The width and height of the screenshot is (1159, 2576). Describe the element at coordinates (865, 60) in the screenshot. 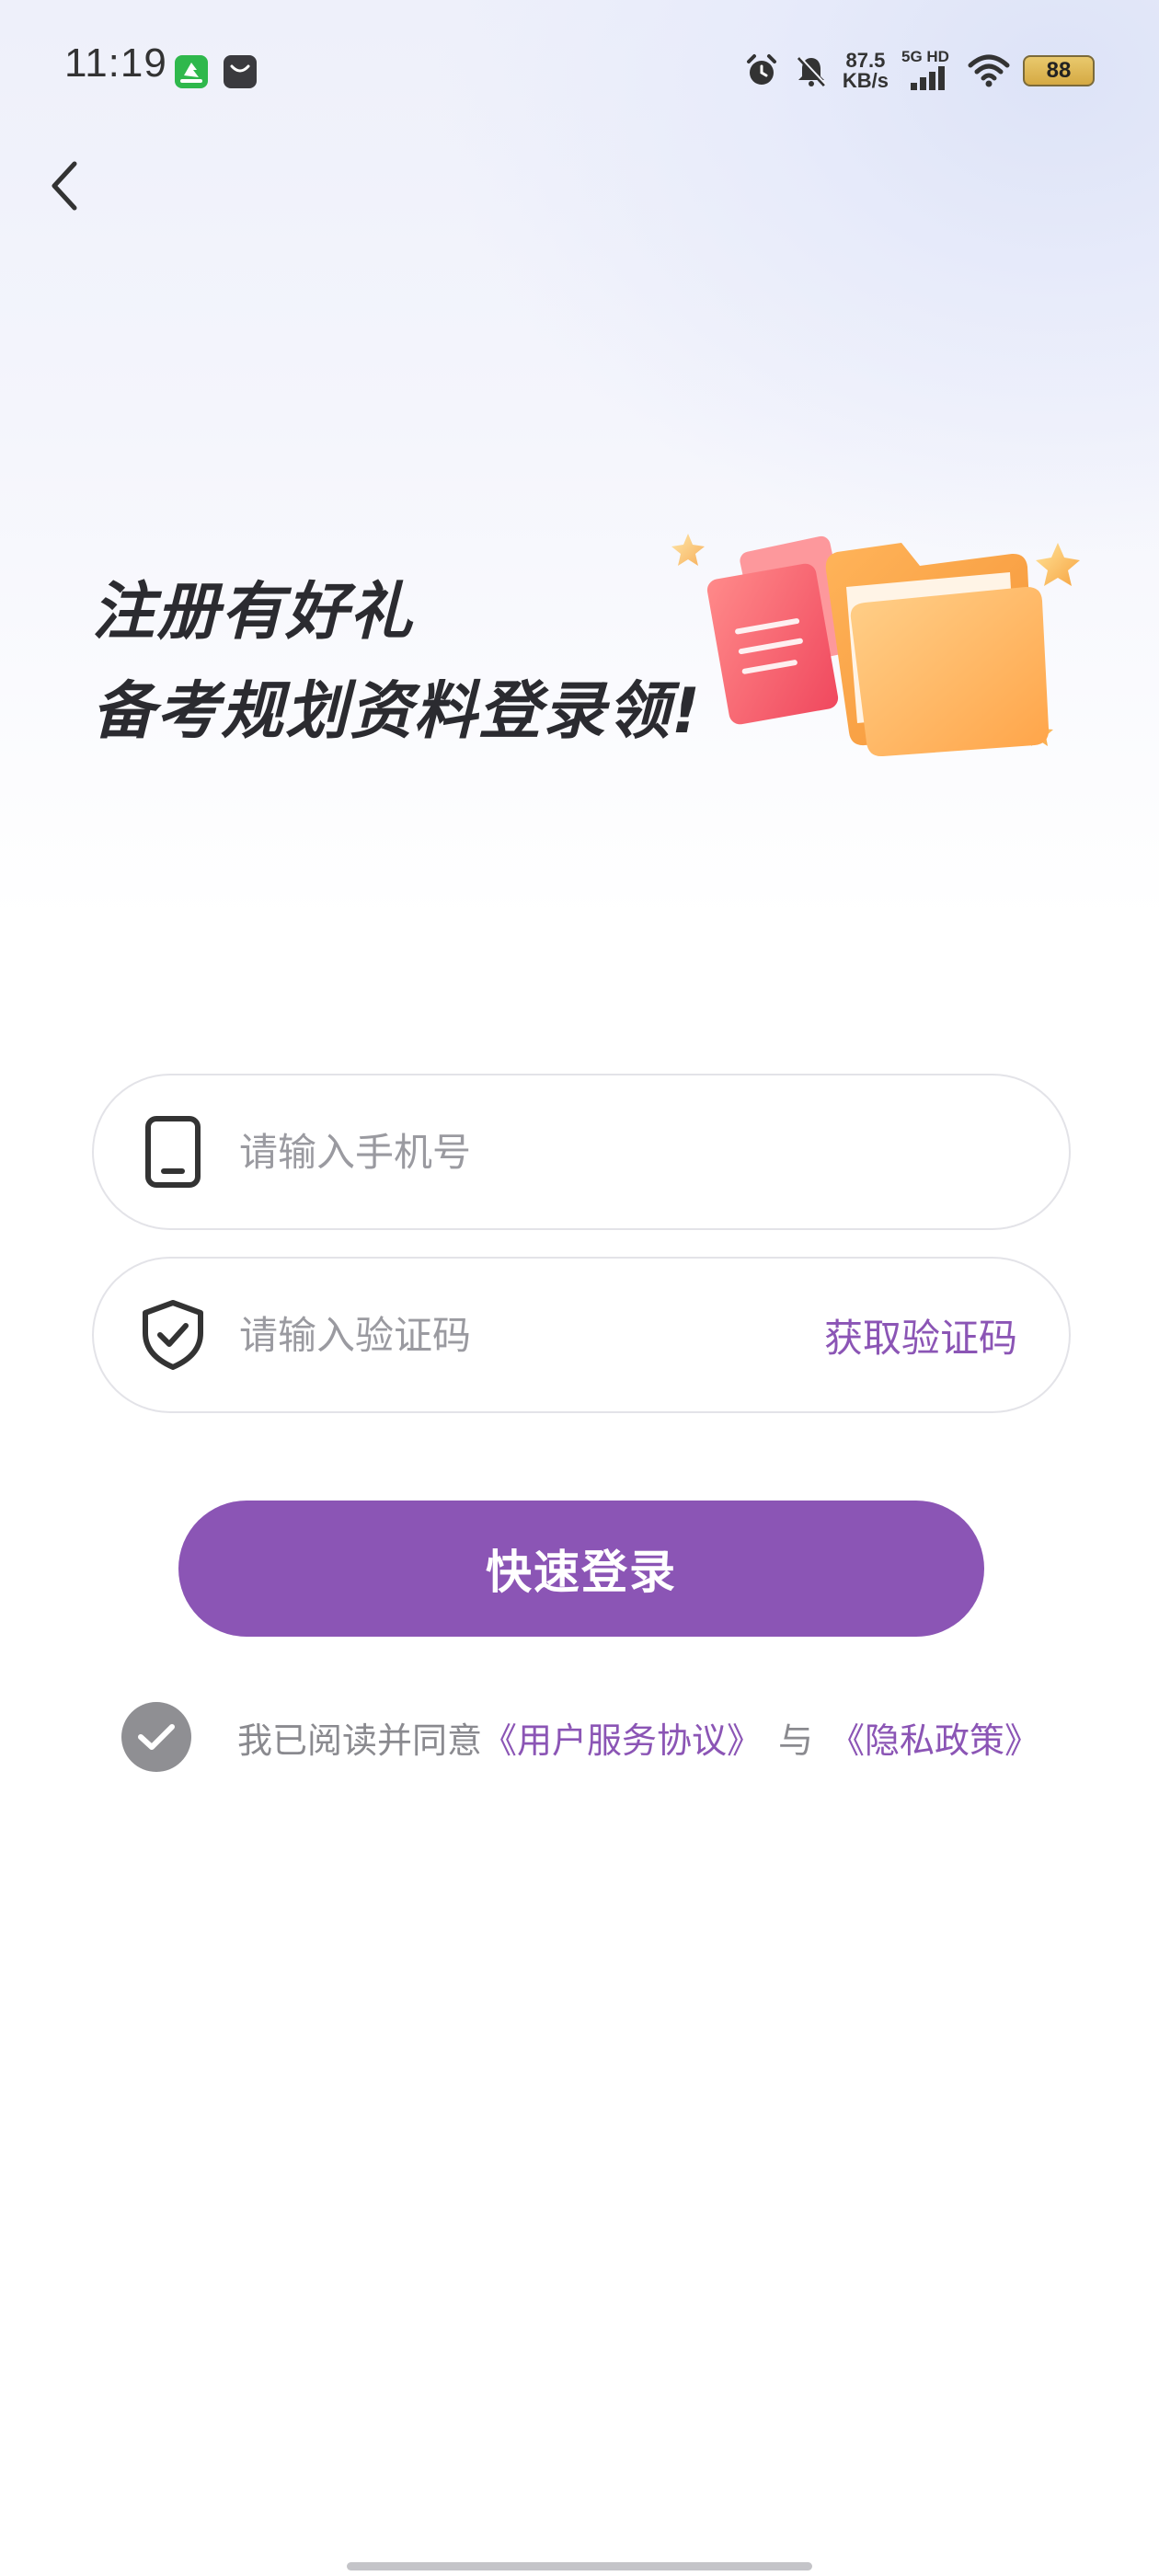

I see `net-speed-value: 87.5` at that location.